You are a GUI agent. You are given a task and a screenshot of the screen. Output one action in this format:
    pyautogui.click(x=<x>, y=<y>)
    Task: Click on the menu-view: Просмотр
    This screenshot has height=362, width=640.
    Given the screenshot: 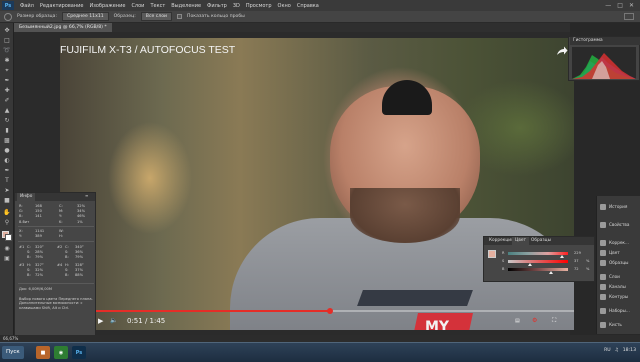 What is the action you would take?
    pyautogui.click(x=259, y=6)
    